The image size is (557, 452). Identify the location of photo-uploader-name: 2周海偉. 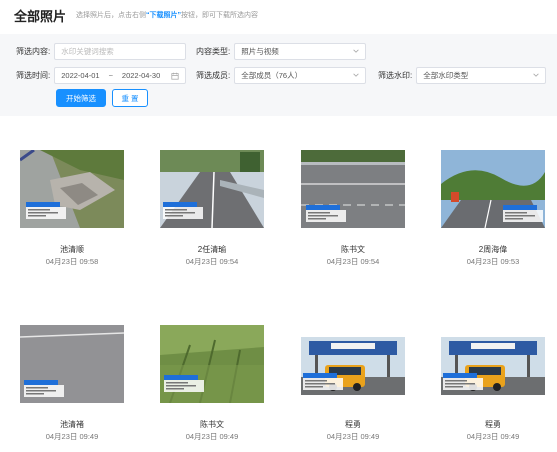
(493, 249).